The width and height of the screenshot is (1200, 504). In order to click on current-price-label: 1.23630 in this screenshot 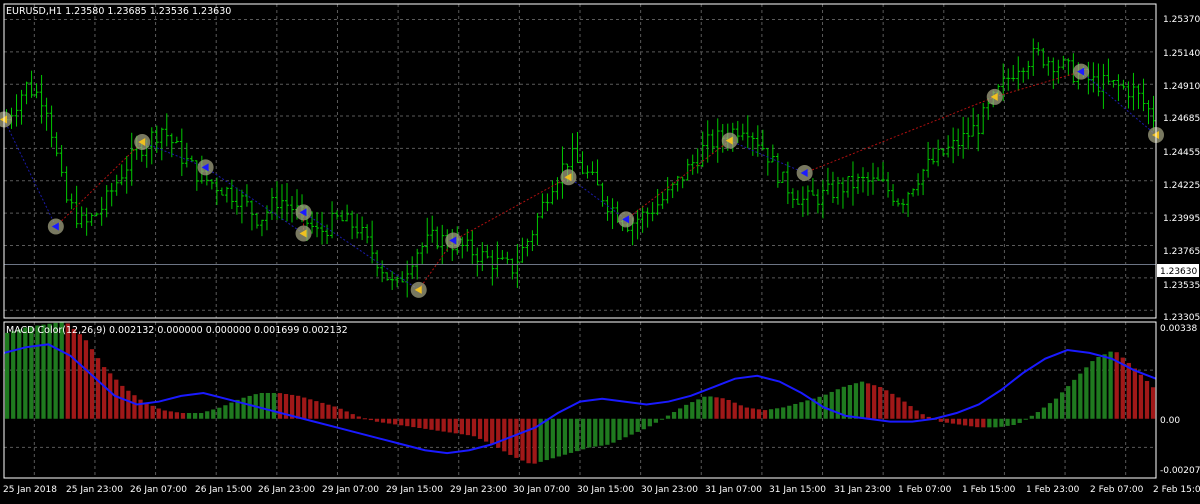, I will do `click(1178, 272)`.